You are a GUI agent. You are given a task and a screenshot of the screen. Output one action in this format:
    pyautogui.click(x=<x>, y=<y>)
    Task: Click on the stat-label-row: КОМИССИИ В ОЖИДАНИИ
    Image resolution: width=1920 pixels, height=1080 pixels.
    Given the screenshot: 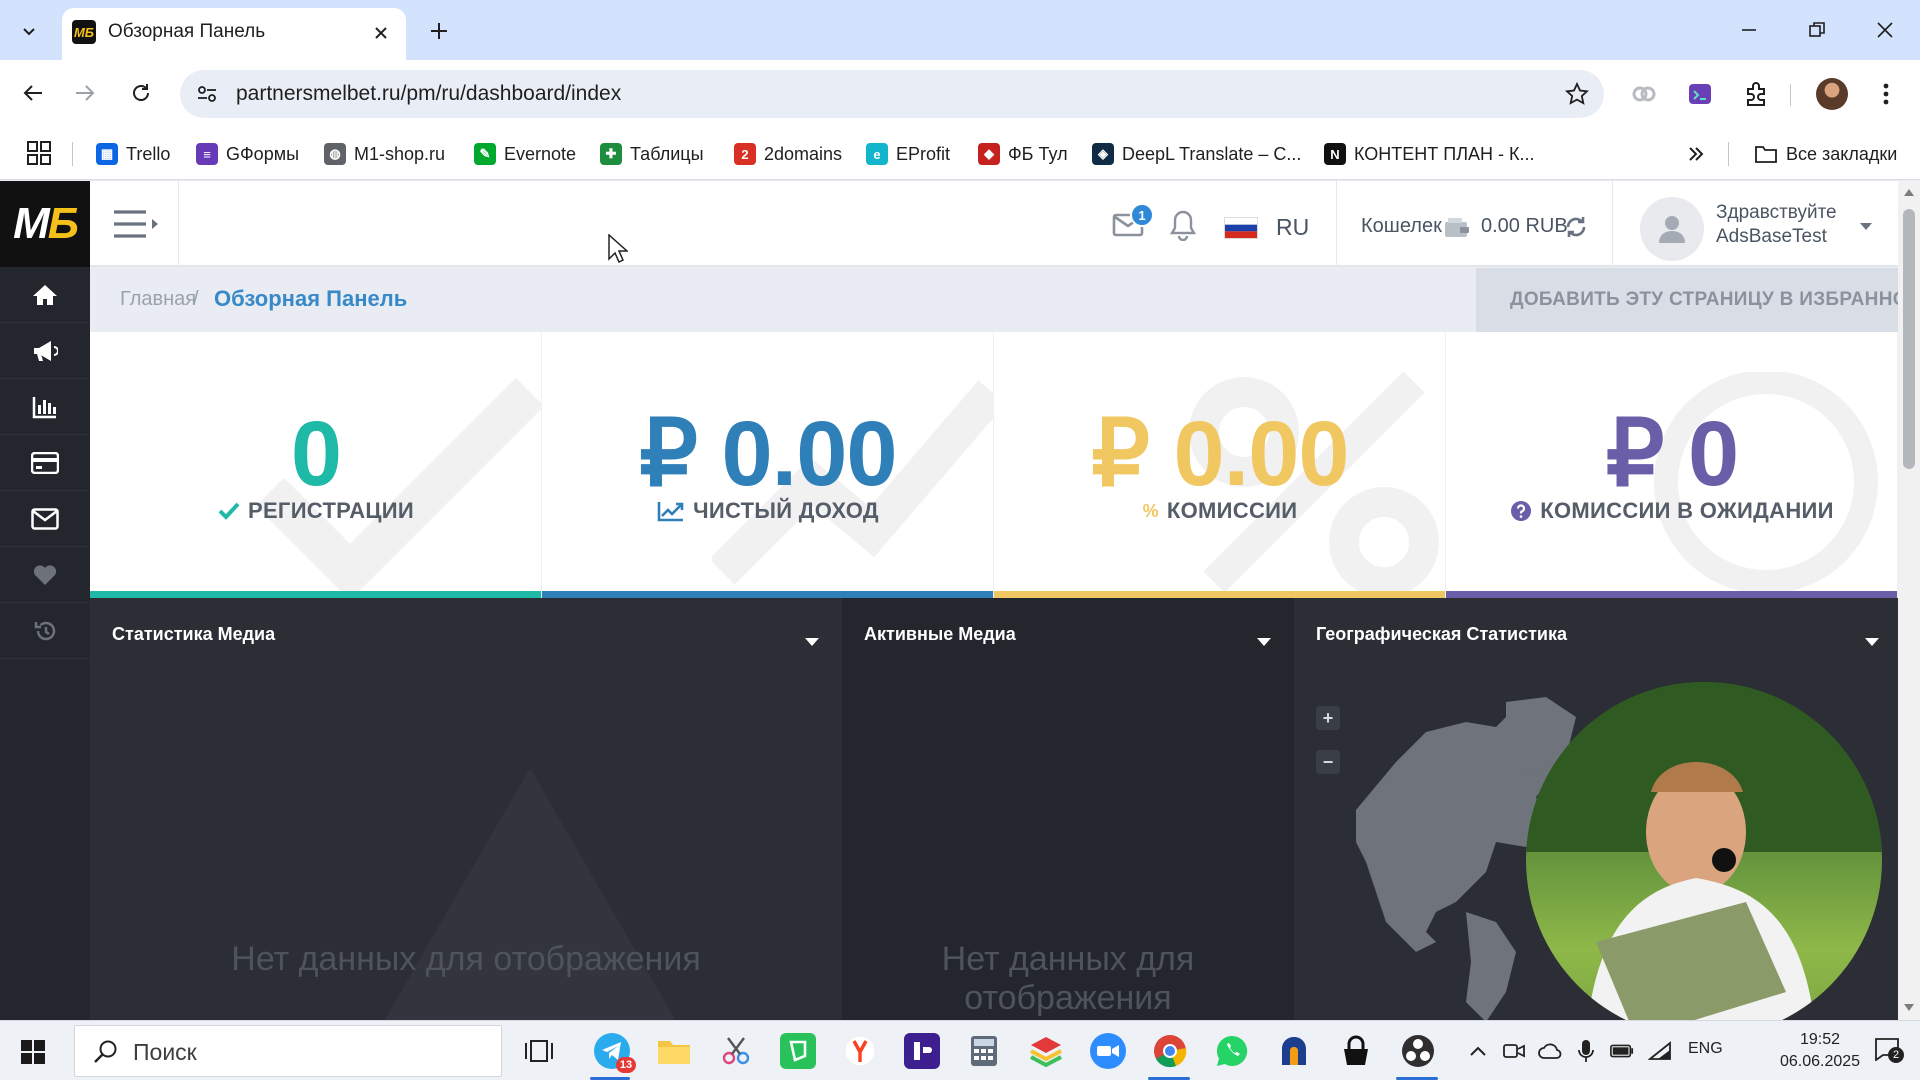 What is the action you would take?
    pyautogui.click(x=1671, y=511)
    